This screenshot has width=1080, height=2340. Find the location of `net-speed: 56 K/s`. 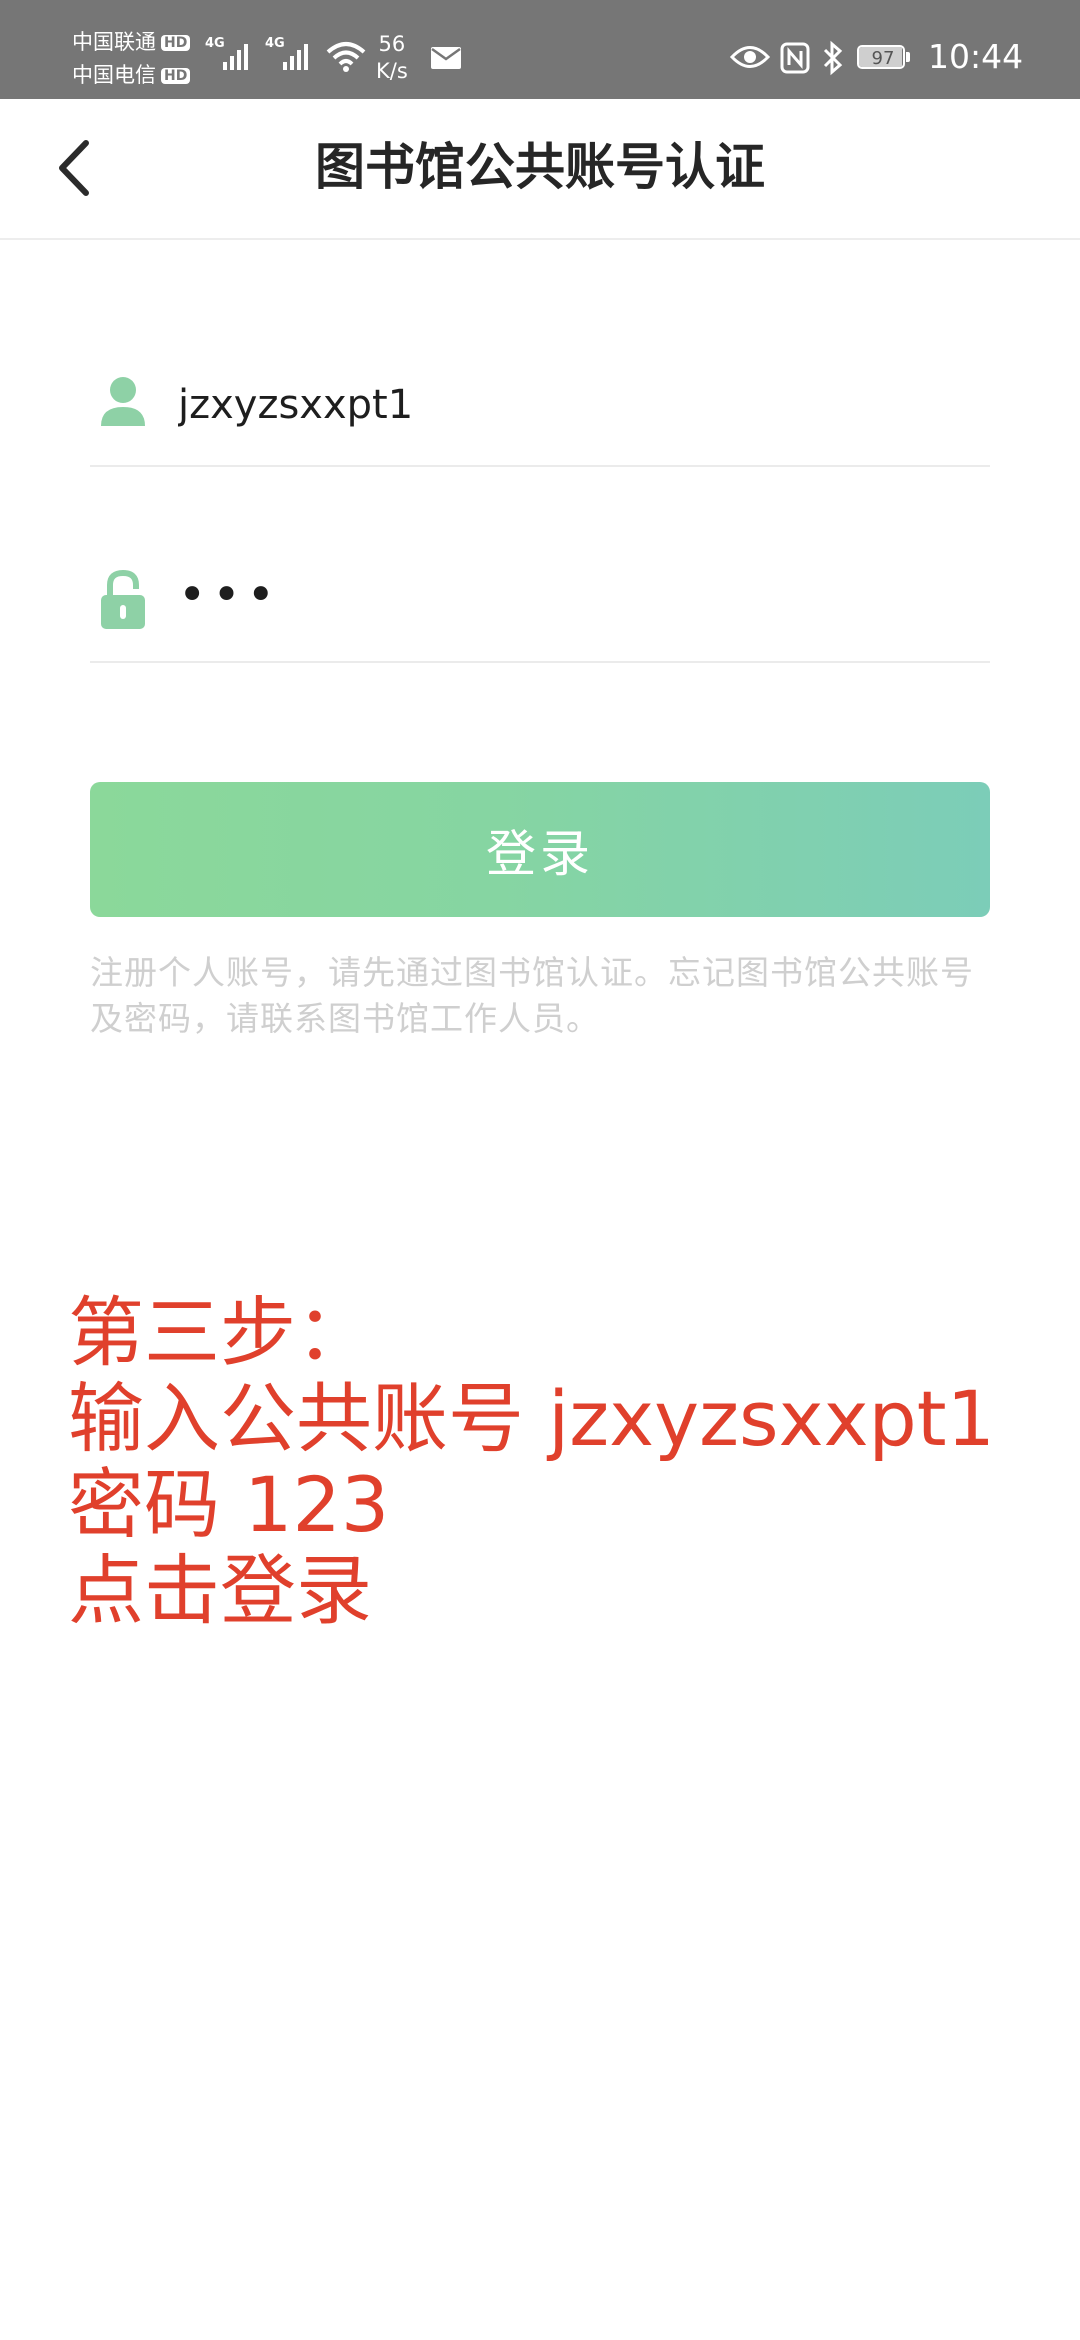

net-speed: 56 K/s is located at coordinates (392, 58).